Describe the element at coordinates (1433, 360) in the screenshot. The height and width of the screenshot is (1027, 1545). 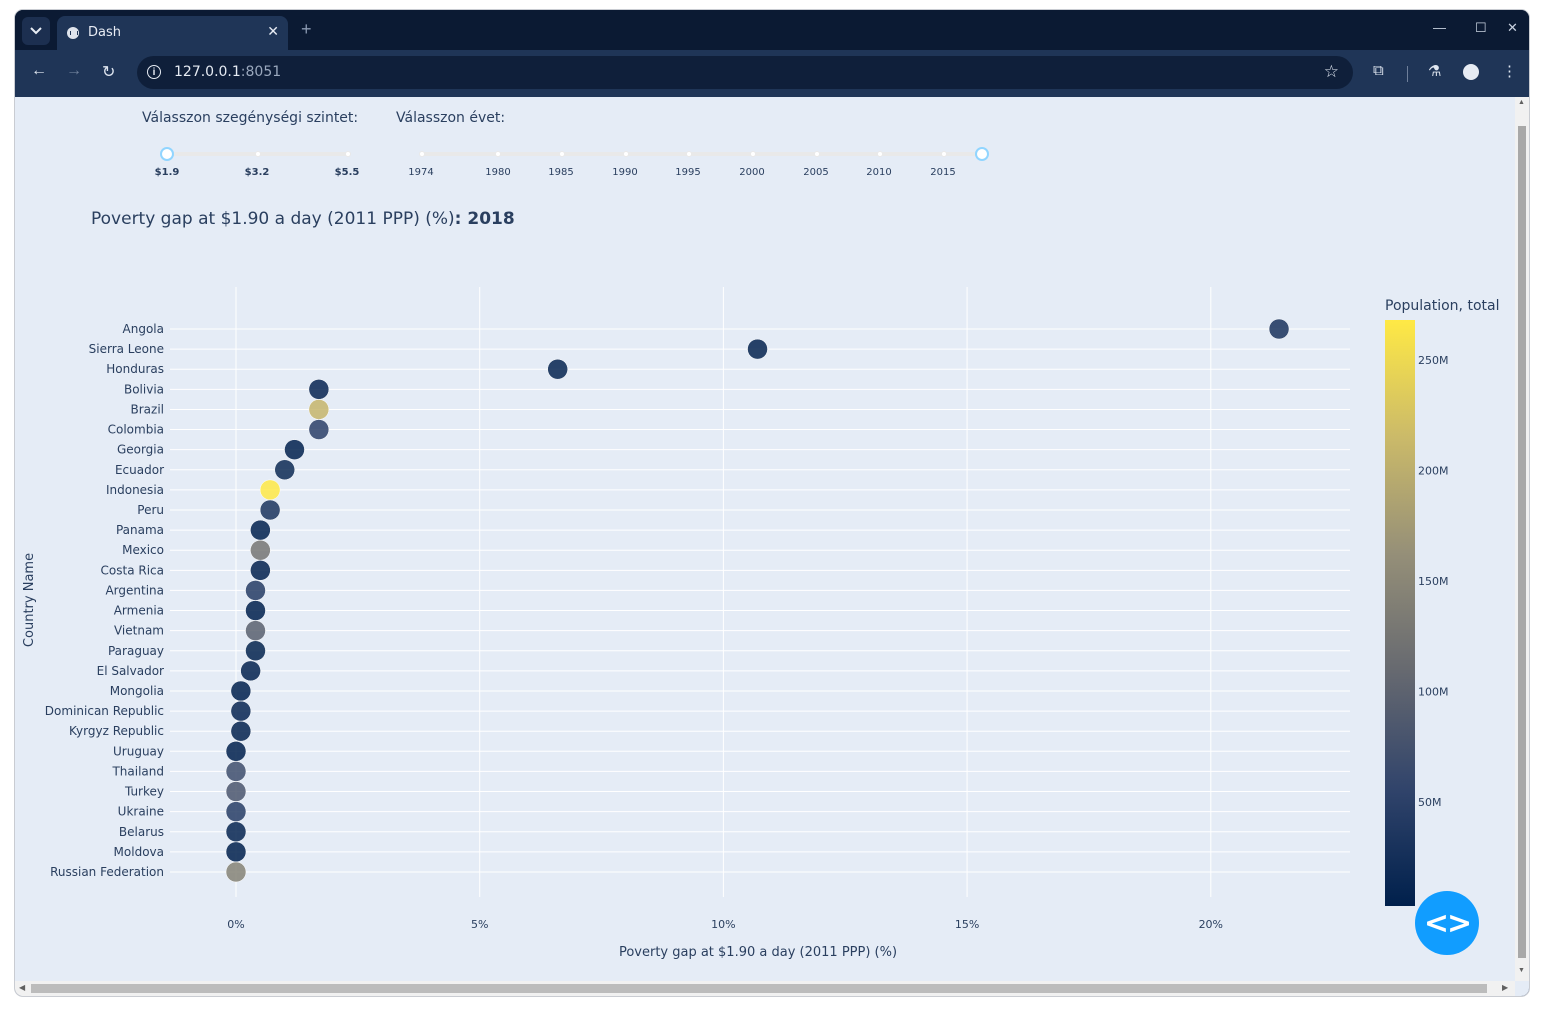
I see `colorbar-tick-label: 250M` at that location.